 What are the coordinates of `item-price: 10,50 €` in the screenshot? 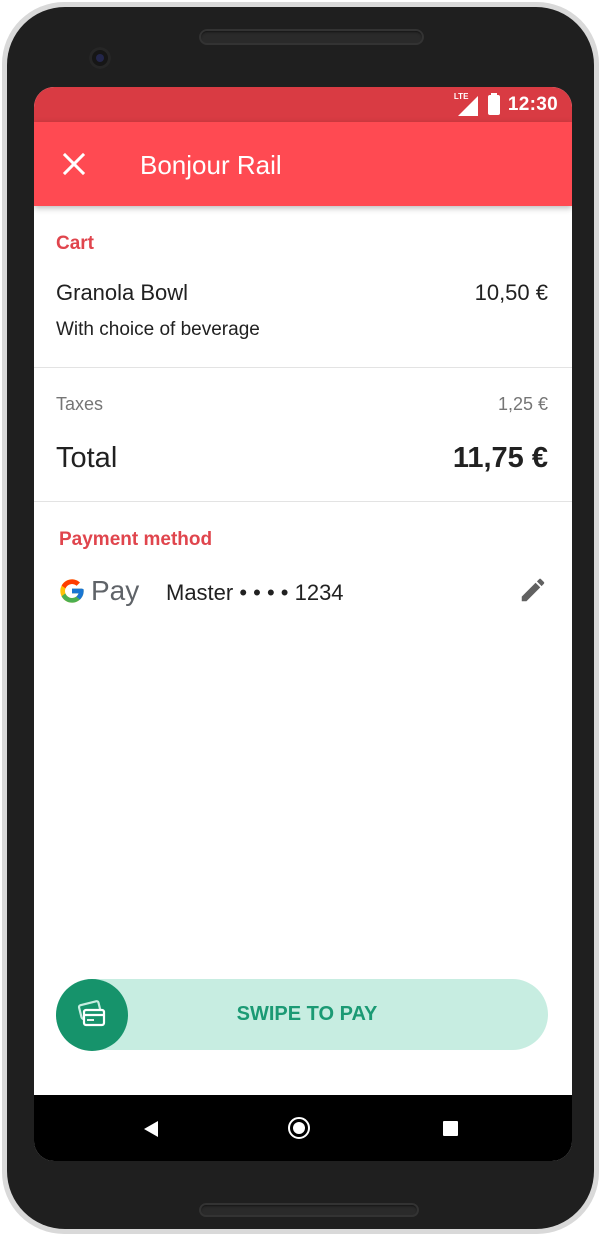 It's located at (511, 292).